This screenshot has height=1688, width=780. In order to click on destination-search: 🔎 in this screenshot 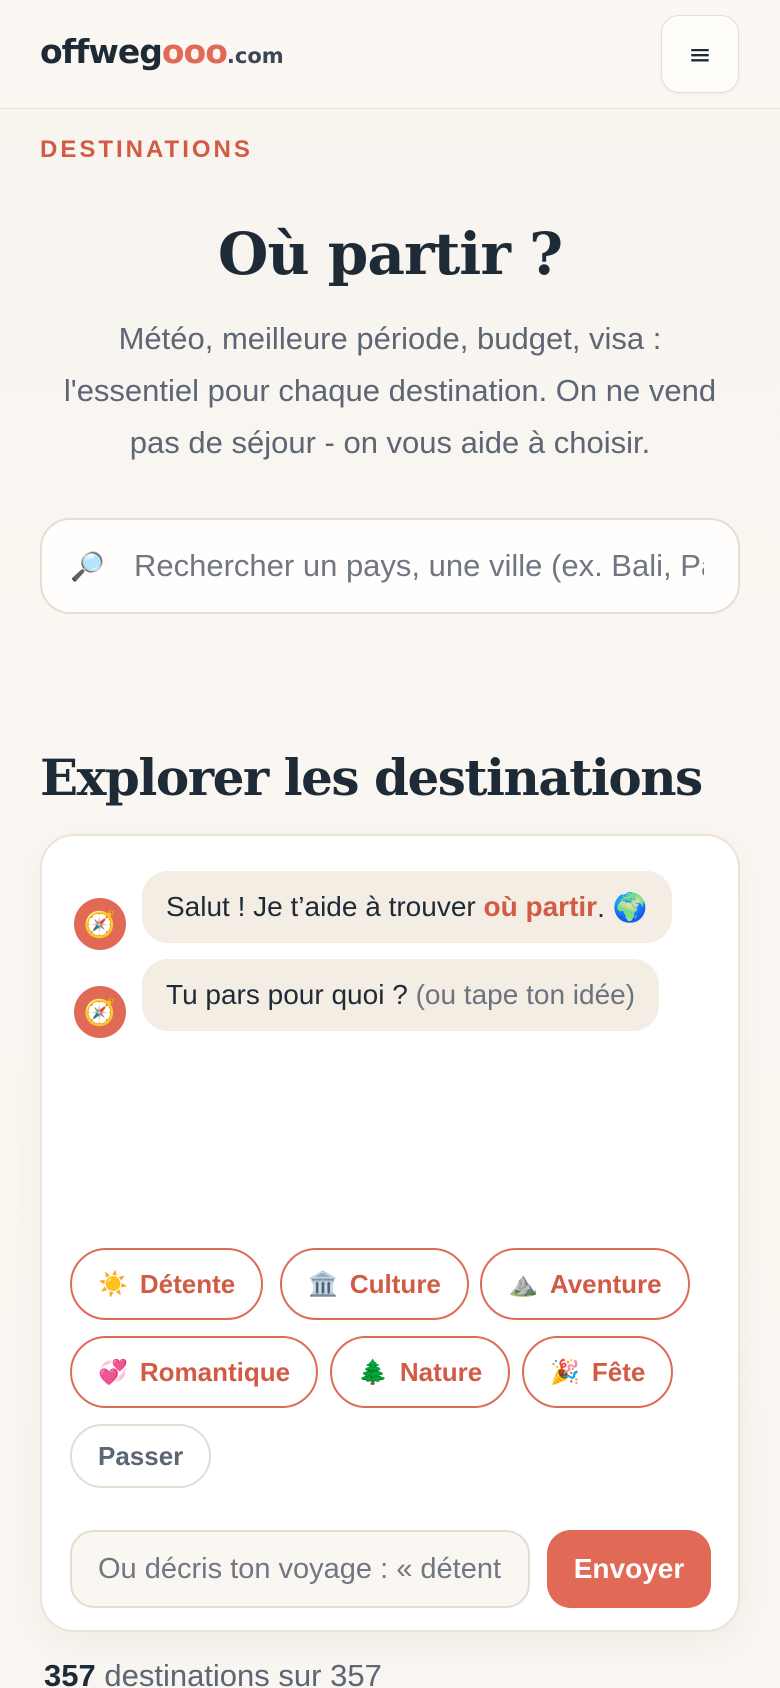, I will do `click(390, 566)`.